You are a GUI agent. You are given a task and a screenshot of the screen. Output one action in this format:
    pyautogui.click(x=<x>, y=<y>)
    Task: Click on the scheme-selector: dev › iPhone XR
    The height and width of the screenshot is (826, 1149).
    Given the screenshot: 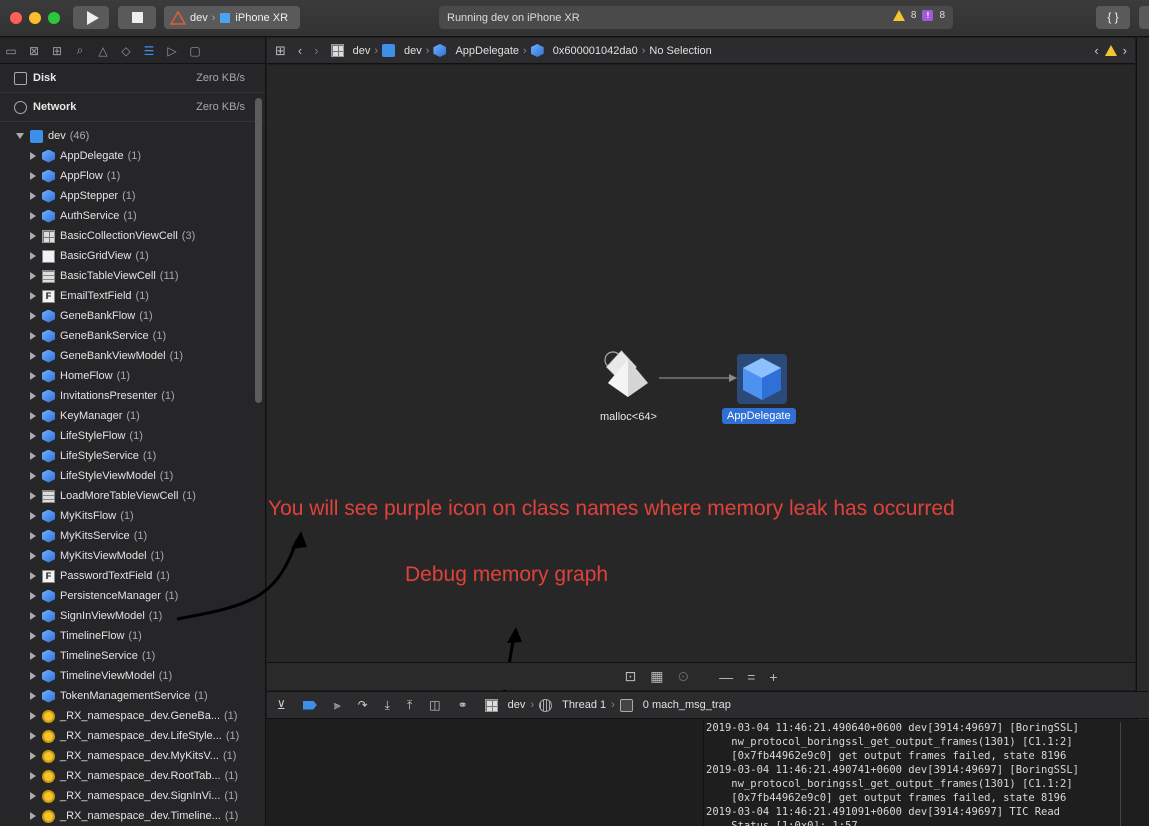 What is the action you would take?
    pyautogui.click(x=232, y=17)
    